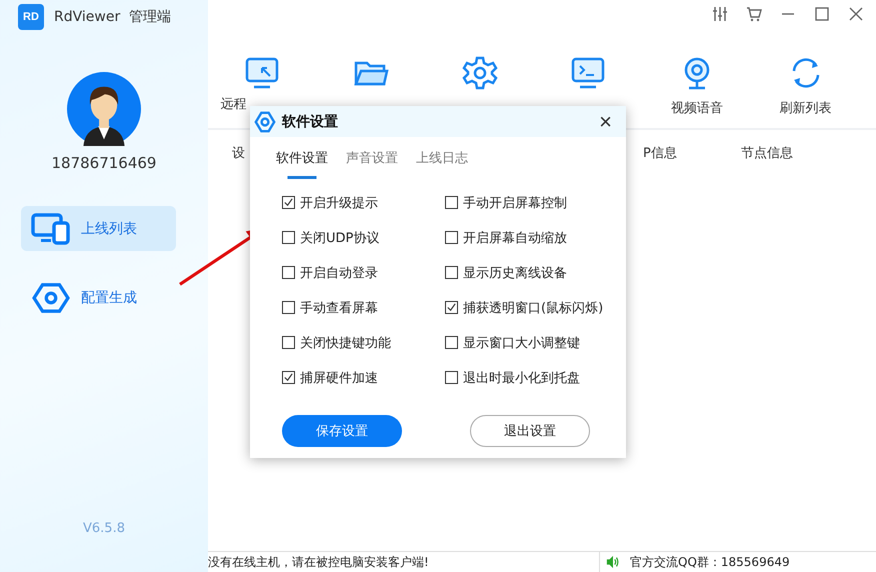 The height and width of the screenshot is (572, 876). Describe the element at coordinates (104, 528) in the screenshot. I see `version-label: V6.5.8` at that location.